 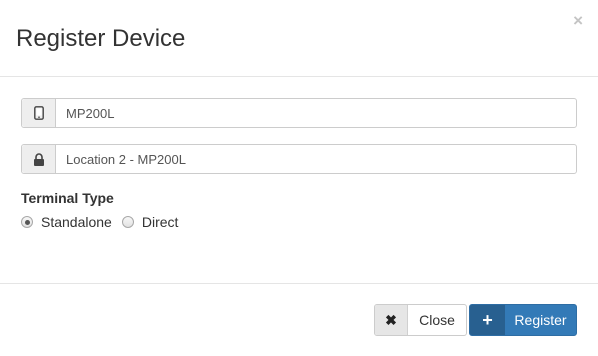 I want to click on dialog-title: Register Device, so click(x=101, y=38).